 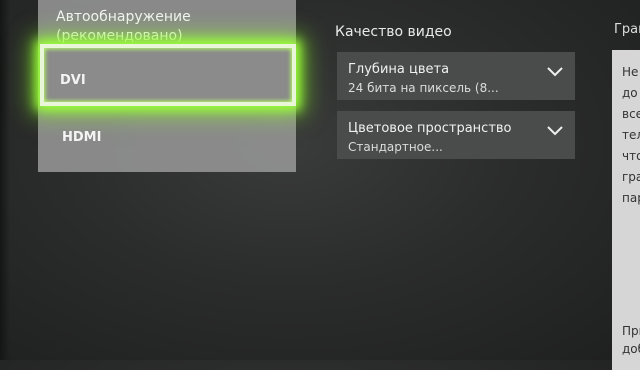 What do you see at coordinates (399, 69) in the screenshot?
I see `color-depth-label: Глубина цвета` at bounding box center [399, 69].